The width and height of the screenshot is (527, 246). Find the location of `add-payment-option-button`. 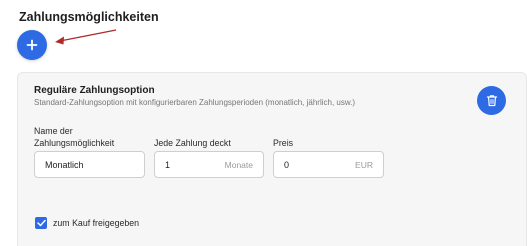

add-payment-option-button is located at coordinates (32, 45).